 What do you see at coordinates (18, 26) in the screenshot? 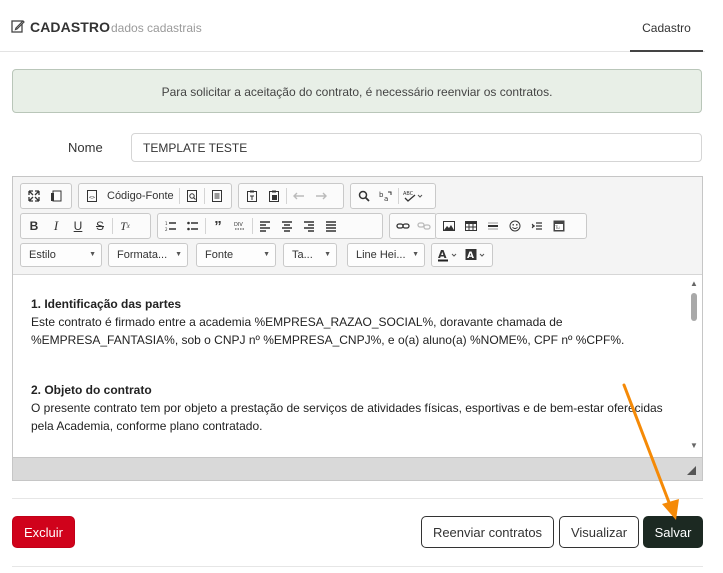
I see `edit-icon` at bounding box center [18, 26].